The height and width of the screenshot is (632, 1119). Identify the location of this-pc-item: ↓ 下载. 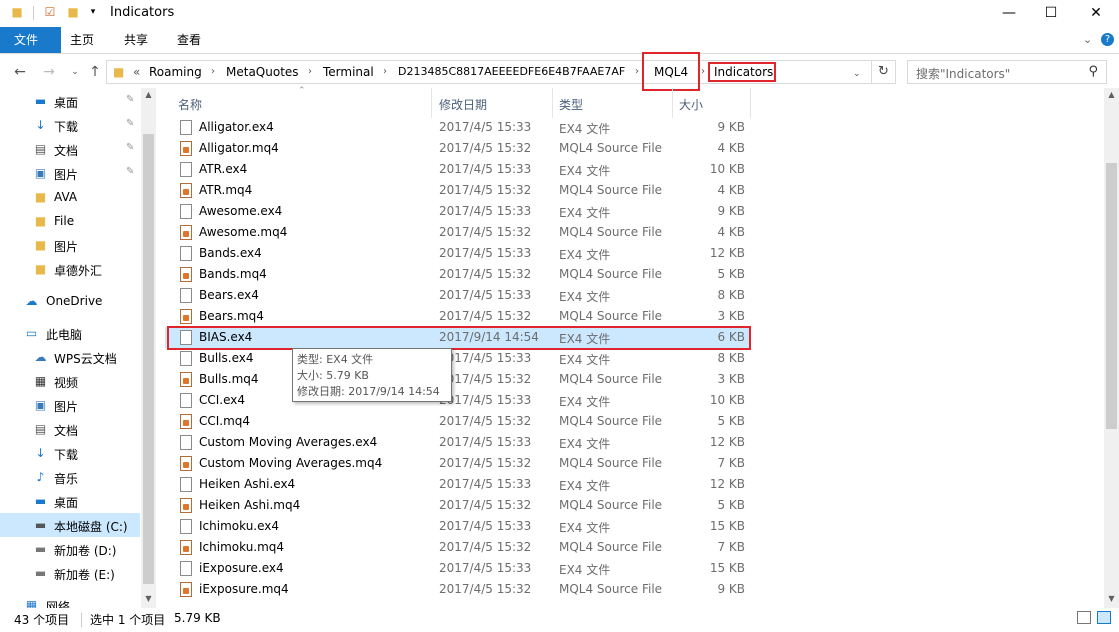
(70, 453).